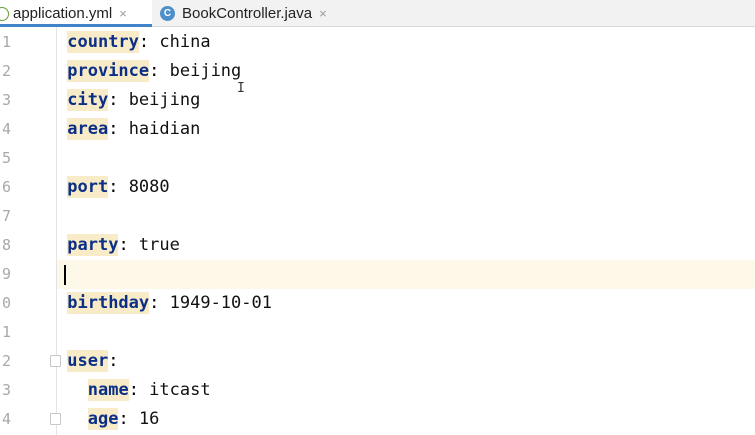  Describe the element at coordinates (220, 303) in the screenshot. I see `yaml-value: 1949-10-01` at that location.